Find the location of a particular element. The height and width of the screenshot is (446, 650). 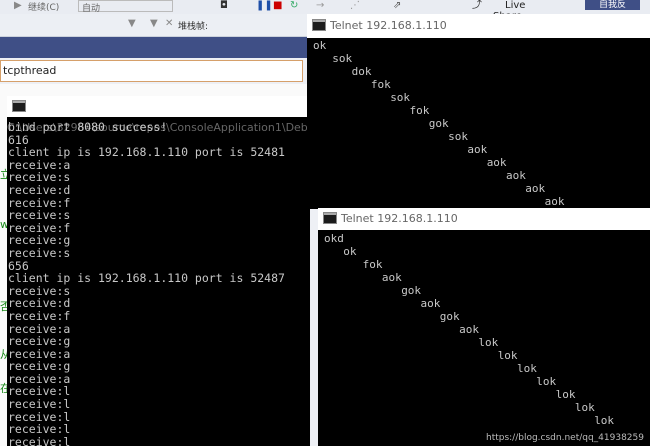

step-icon: → is located at coordinates (320, 6).